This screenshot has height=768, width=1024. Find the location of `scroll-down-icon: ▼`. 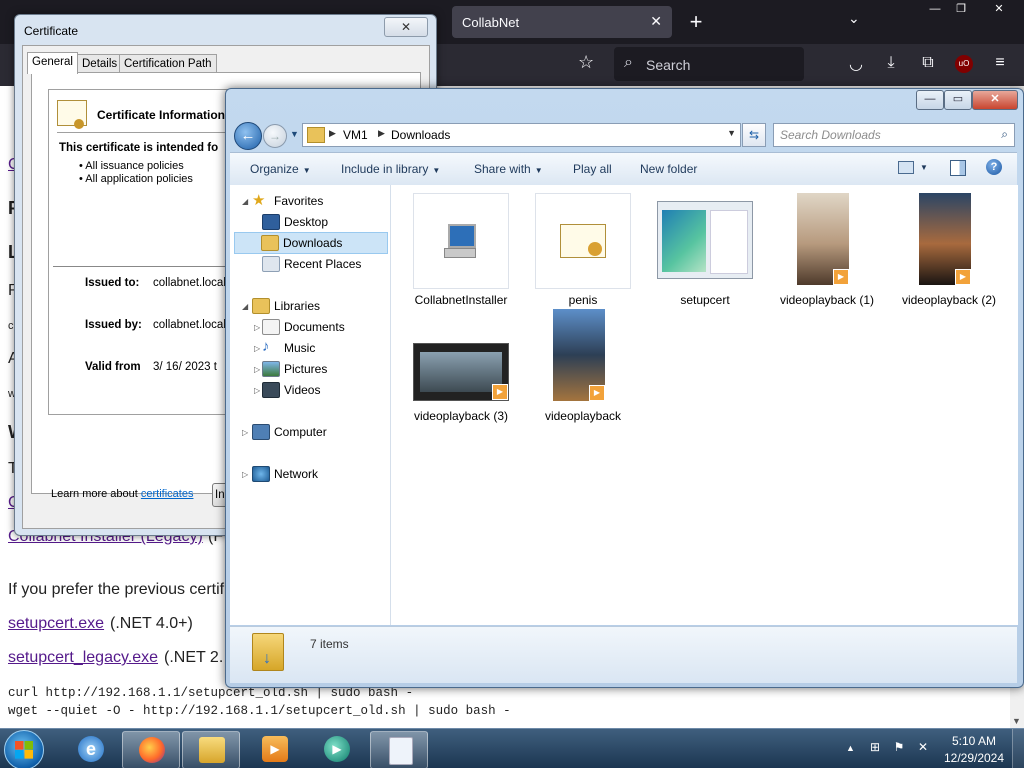

scroll-down-icon: ▼ is located at coordinates (1016, 721).